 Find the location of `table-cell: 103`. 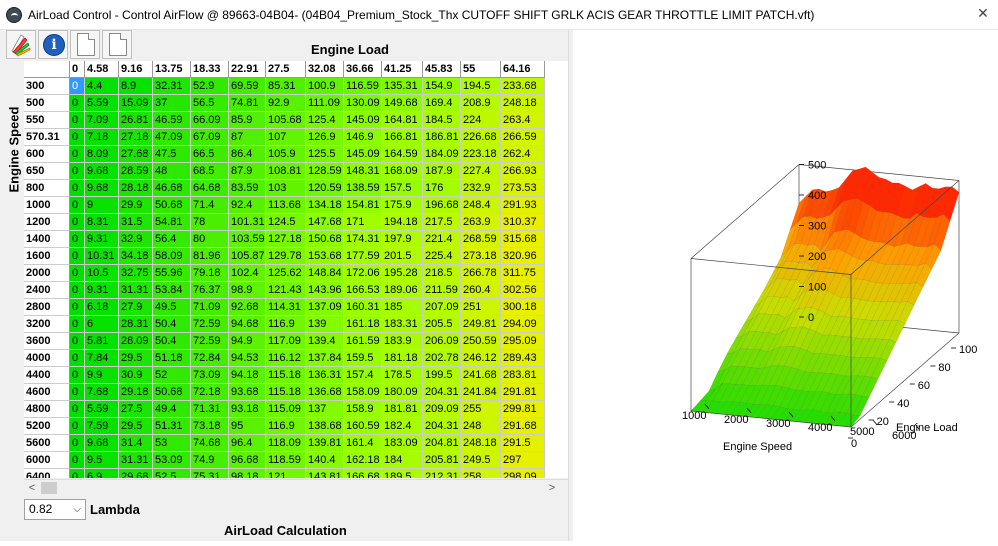

table-cell: 103 is located at coordinates (286, 188).